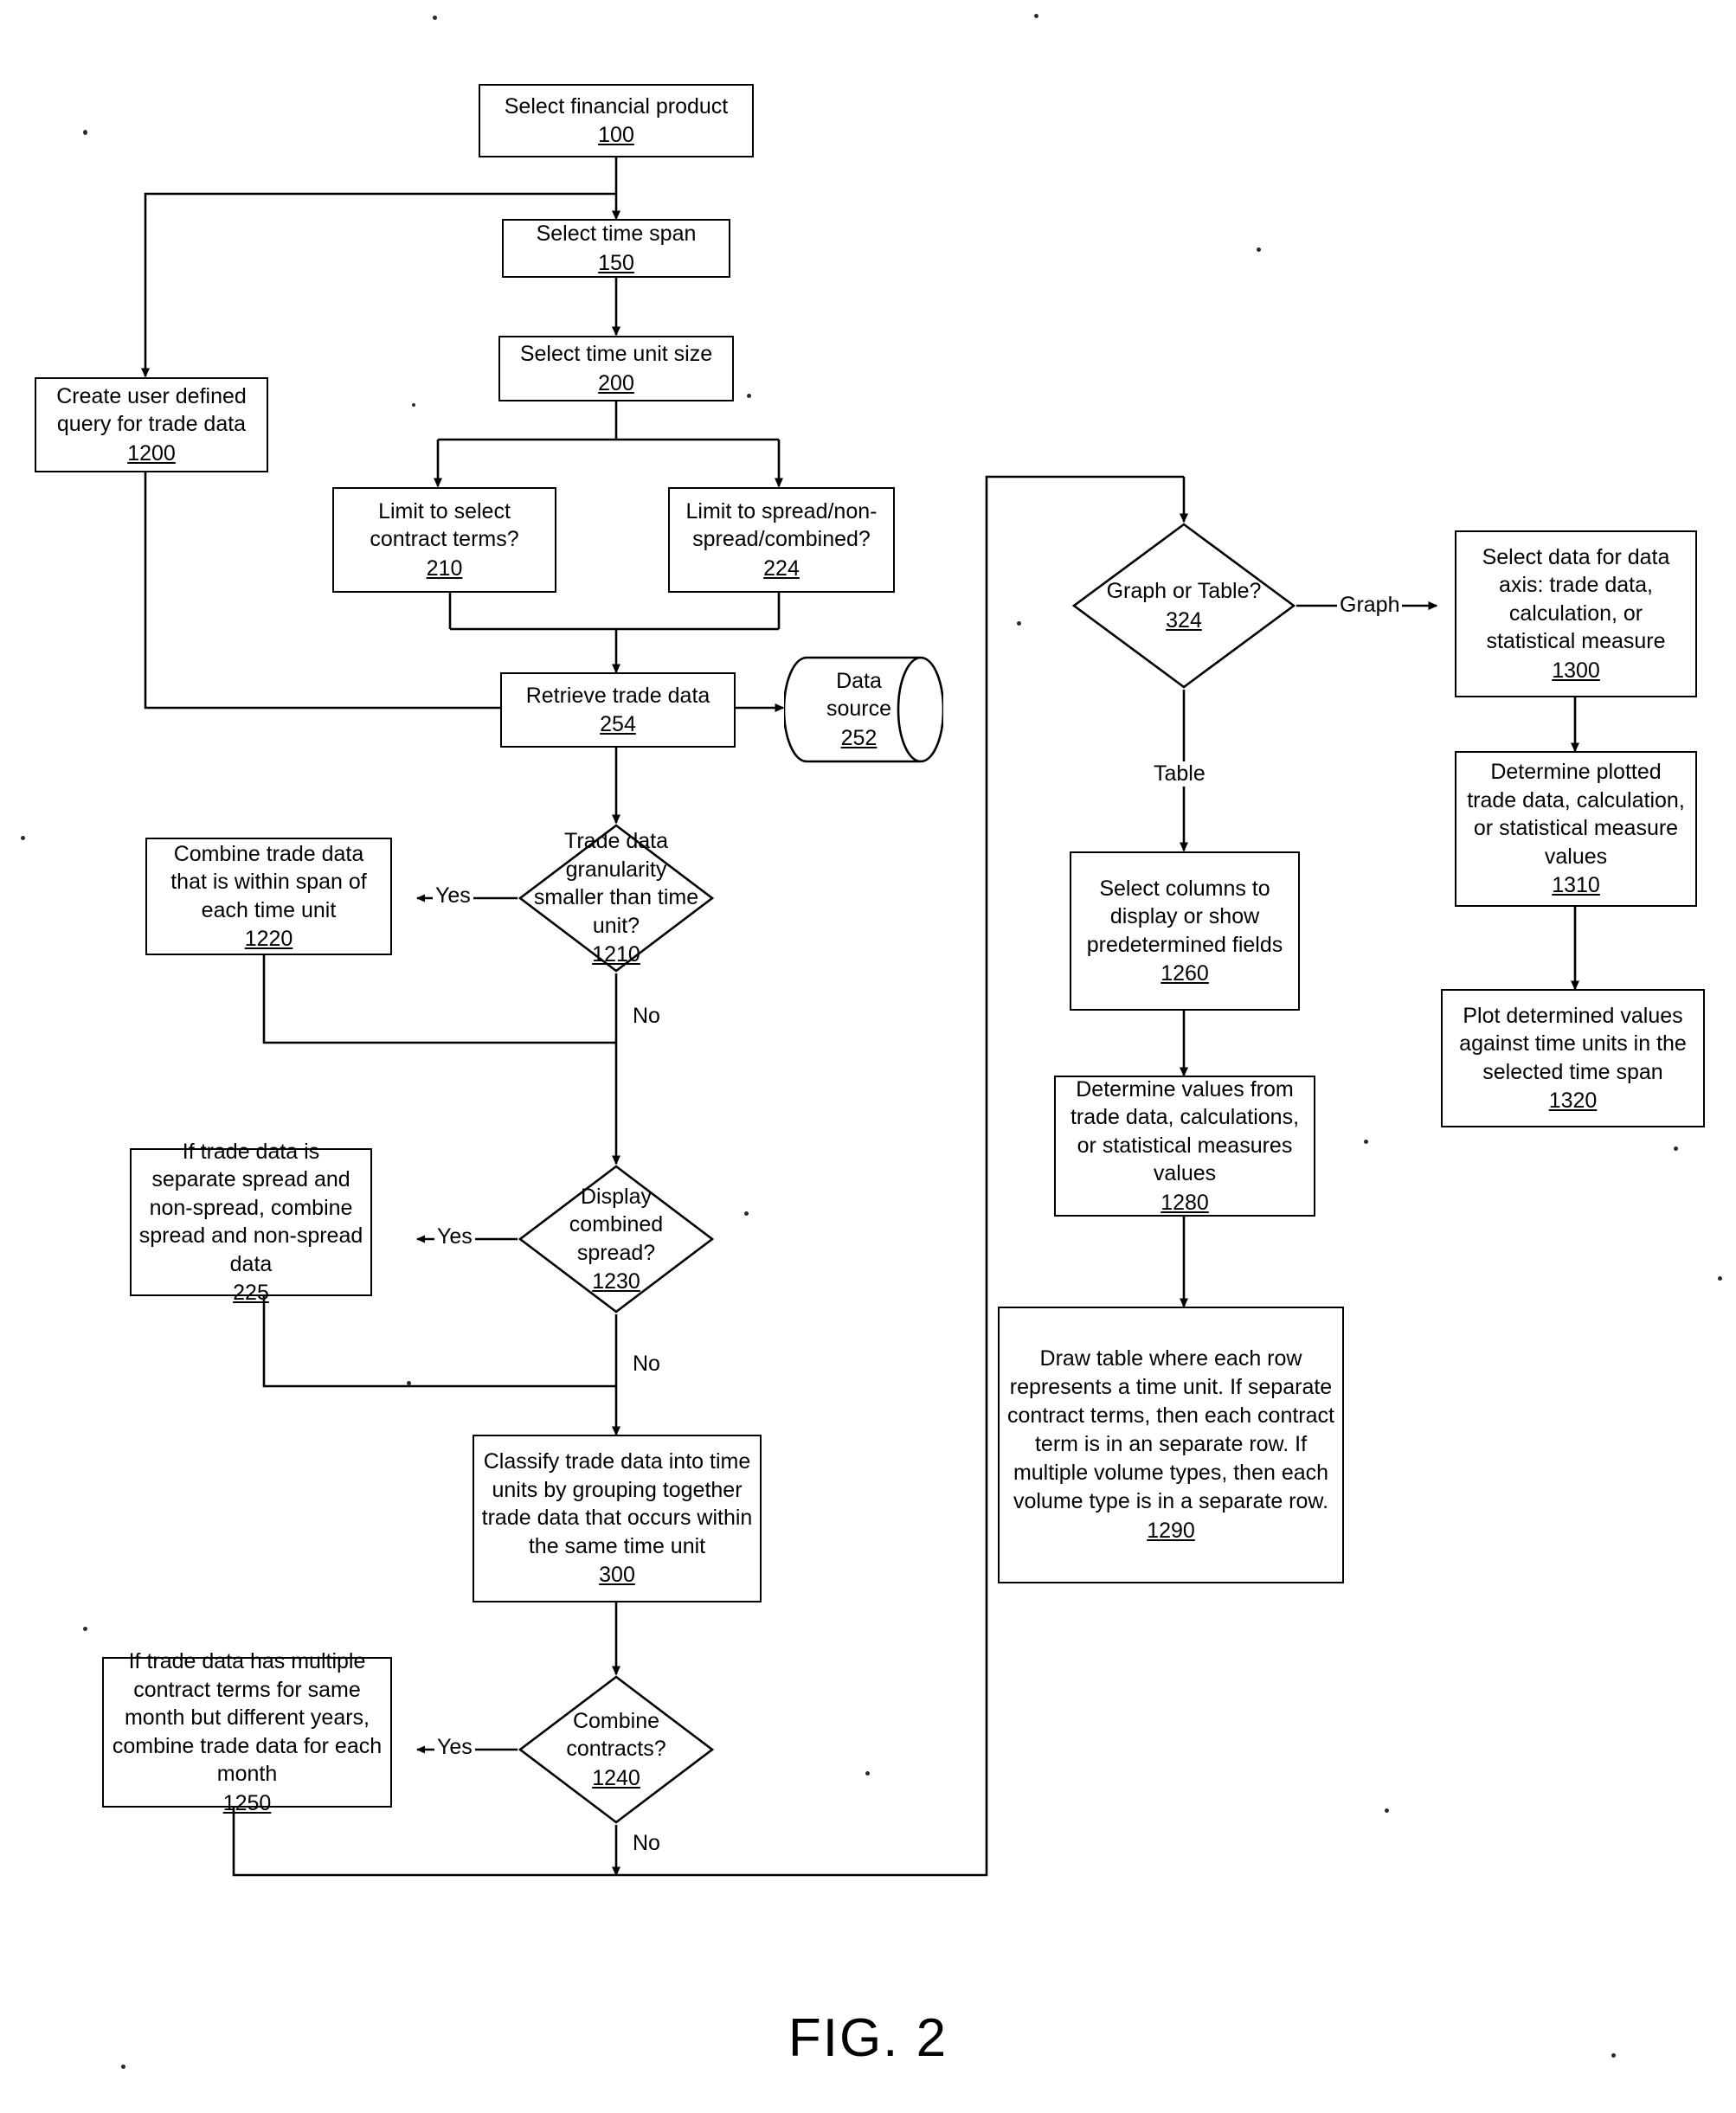  What do you see at coordinates (617, 696) in the screenshot?
I see `node-label: Retrieve trade data` at bounding box center [617, 696].